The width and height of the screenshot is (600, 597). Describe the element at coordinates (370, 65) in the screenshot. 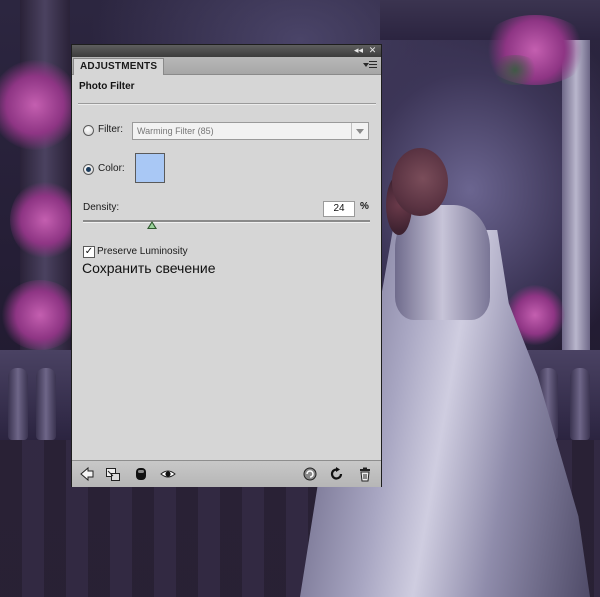

I see `panel-menu-button` at that location.